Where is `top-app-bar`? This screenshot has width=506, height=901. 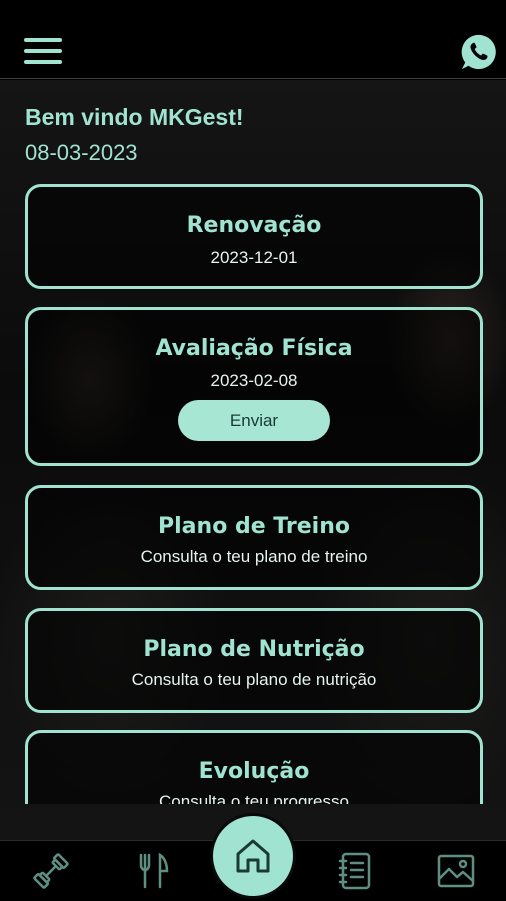
top-app-bar is located at coordinates (253, 39).